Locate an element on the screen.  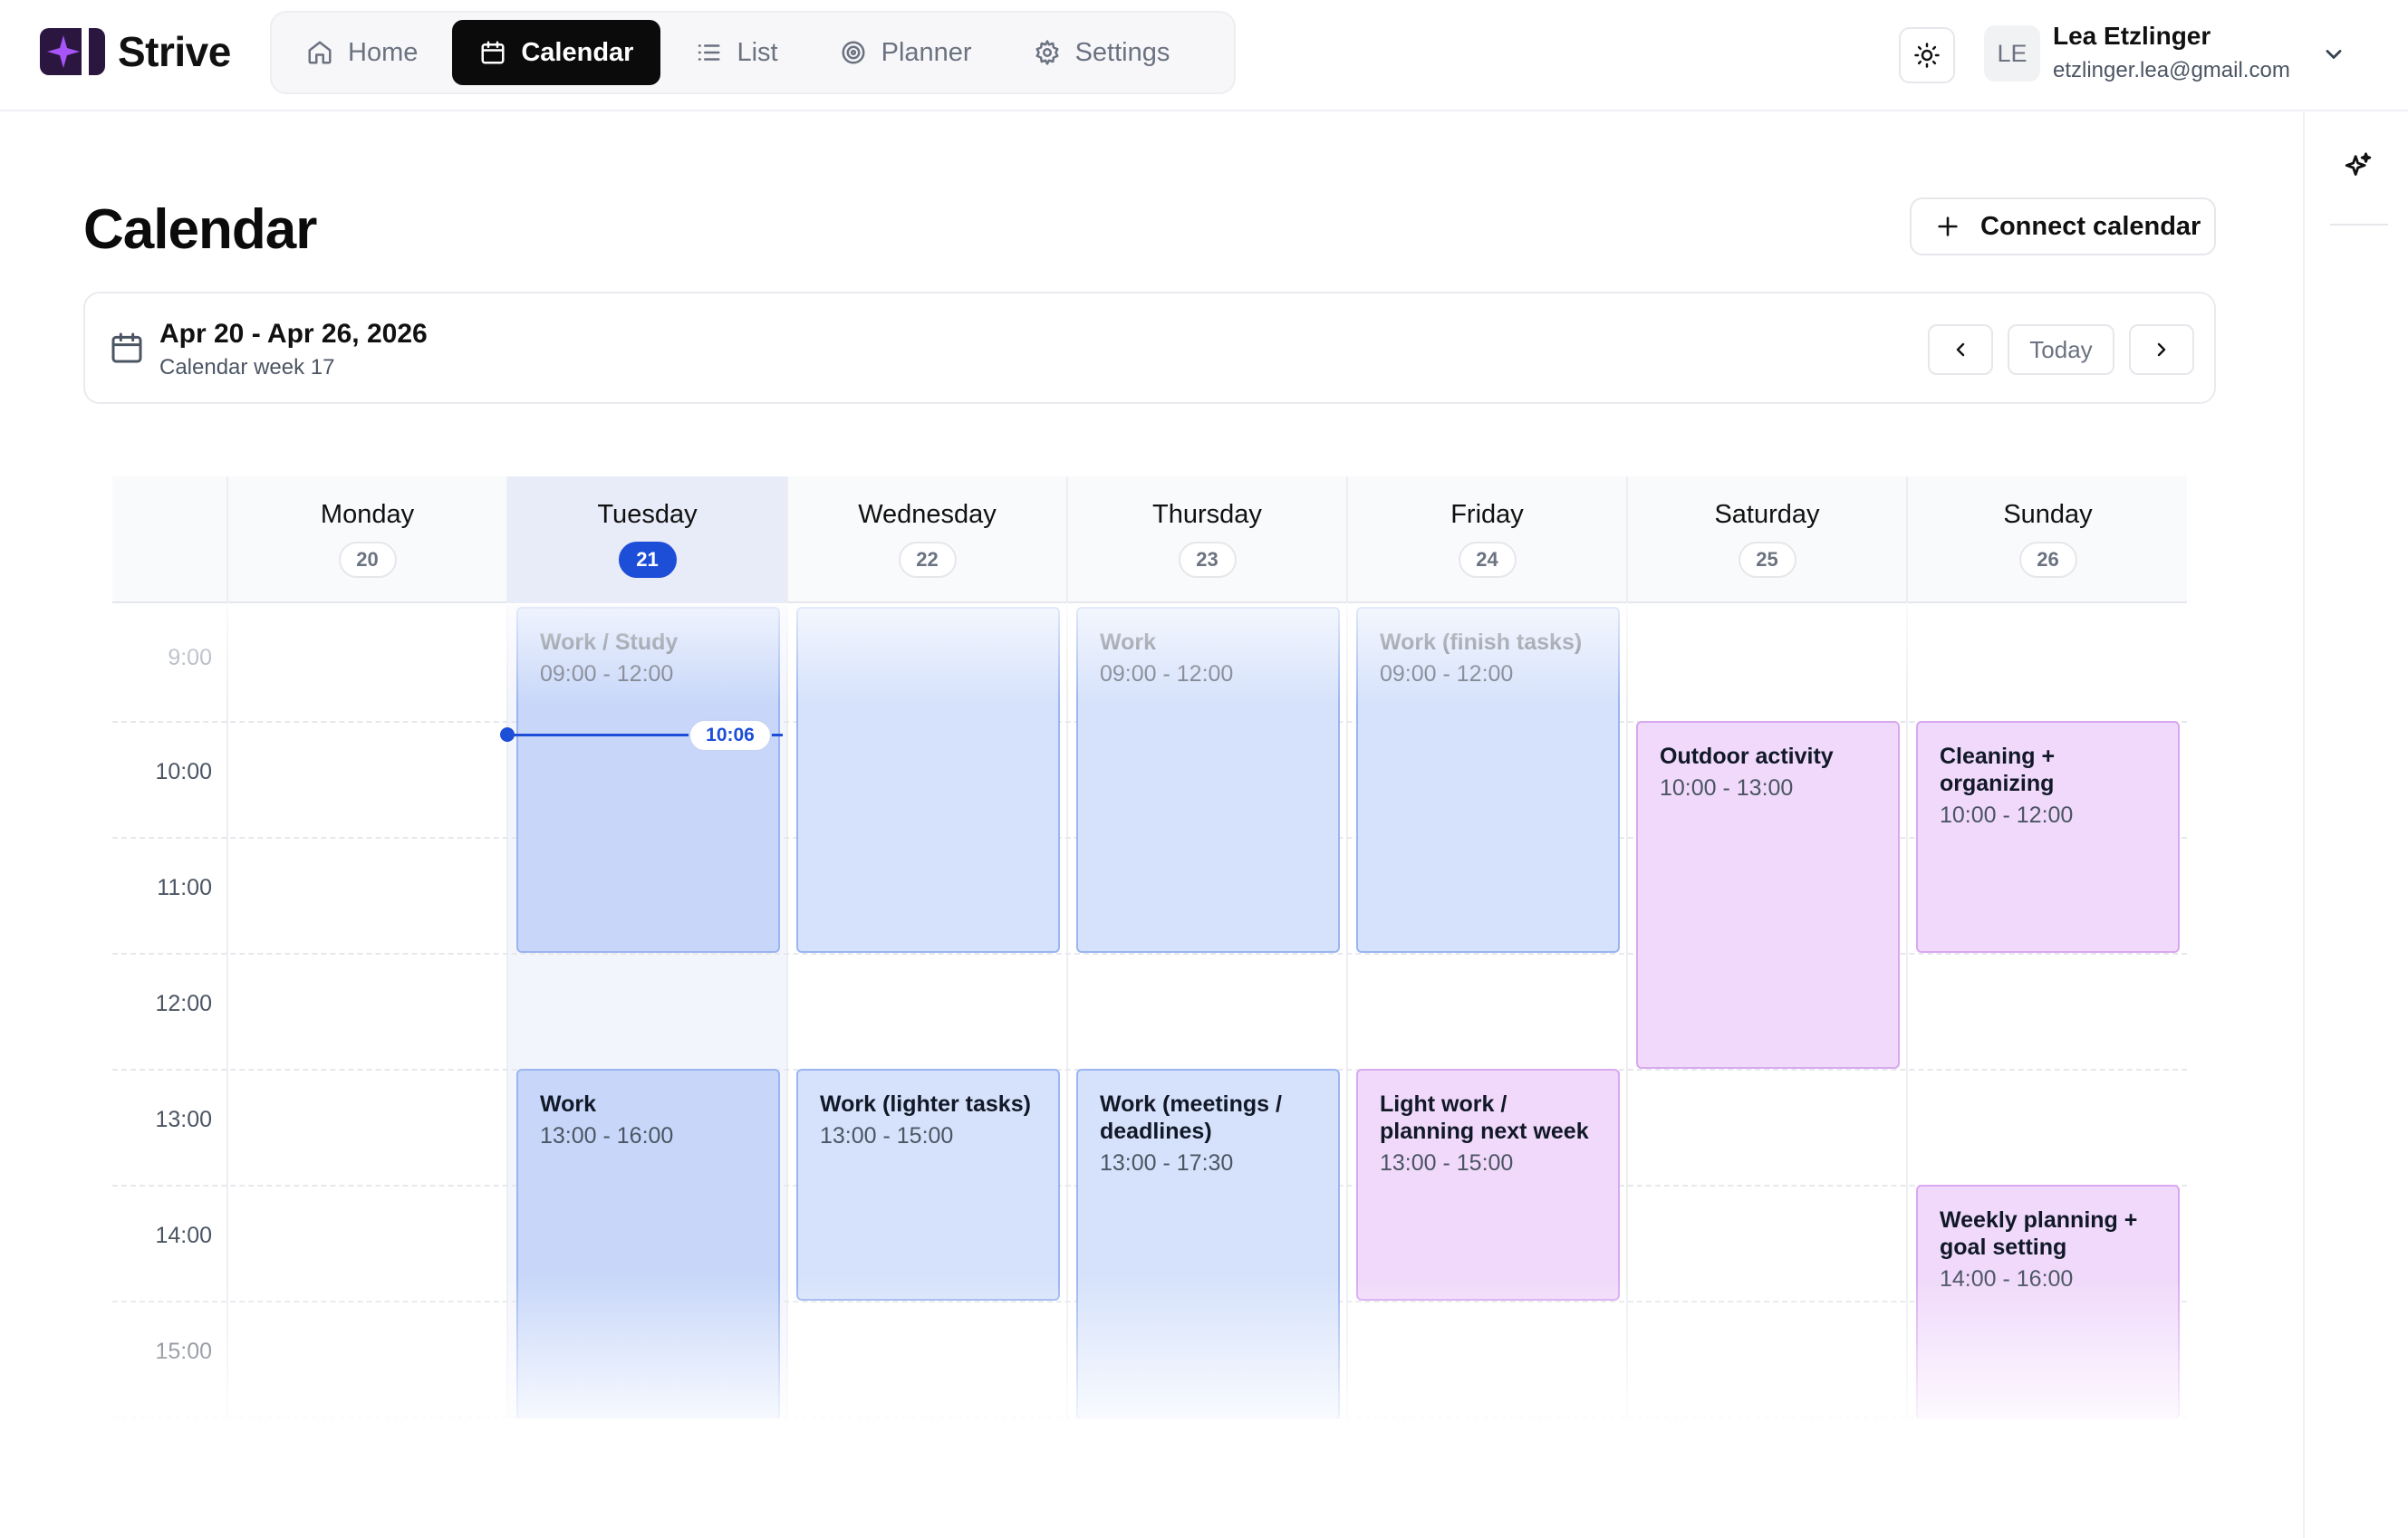
event-card is located at coordinates (928, 780).